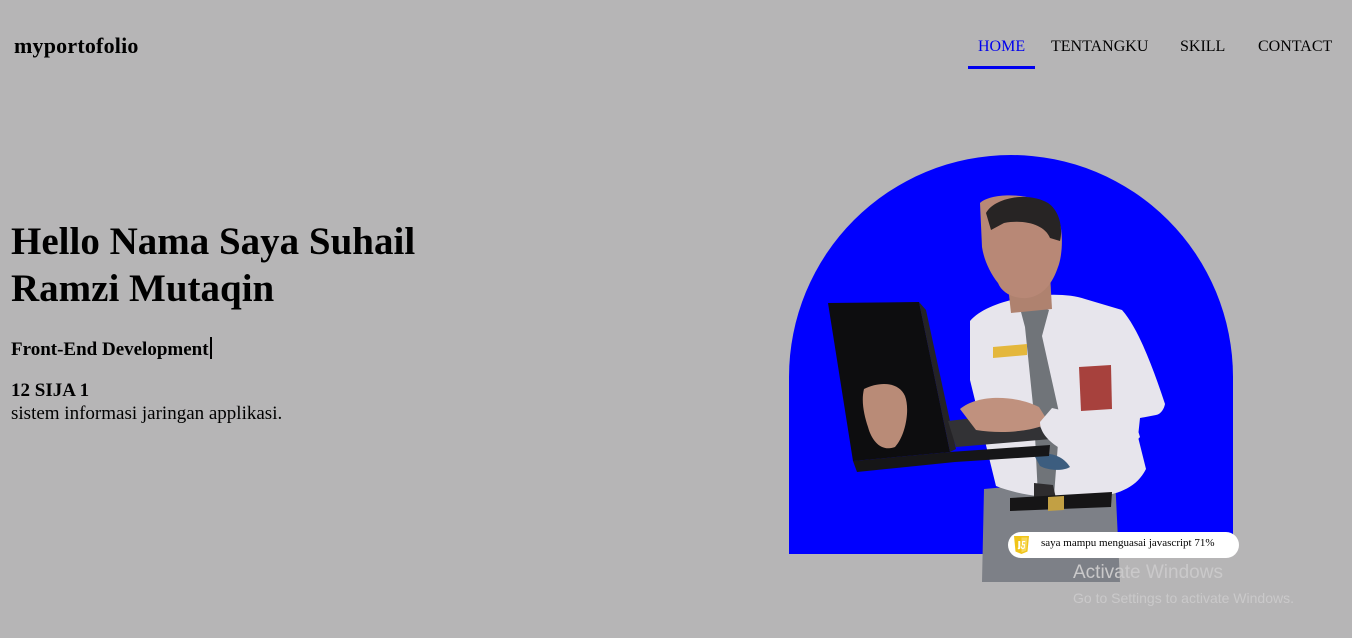 Image resolution: width=1352 pixels, height=638 pixels. What do you see at coordinates (1099, 47) in the screenshot?
I see `nav-tentangku: TENTANGKU` at bounding box center [1099, 47].